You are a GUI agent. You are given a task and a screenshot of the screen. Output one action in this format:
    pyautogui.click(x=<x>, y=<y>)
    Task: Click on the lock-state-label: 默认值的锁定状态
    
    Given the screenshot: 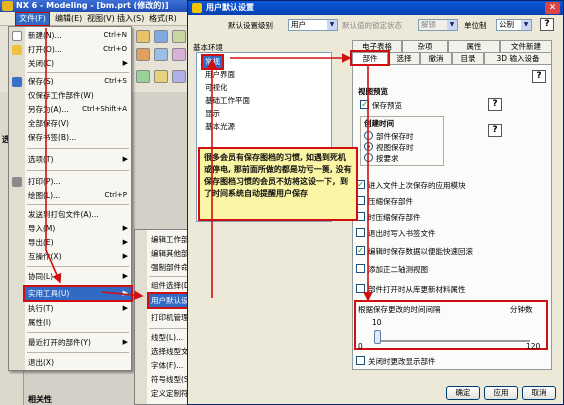 What is the action you would take?
    pyautogui.click(x=372, y=25)
    